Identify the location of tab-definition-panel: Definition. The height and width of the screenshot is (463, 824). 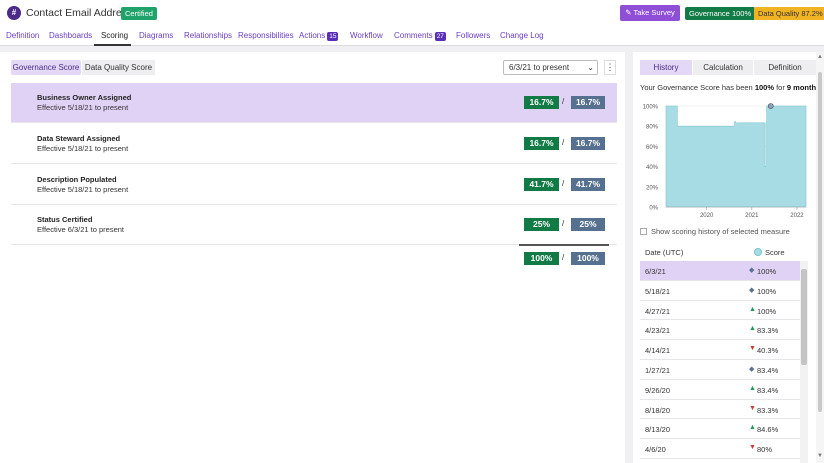
(785, 67).